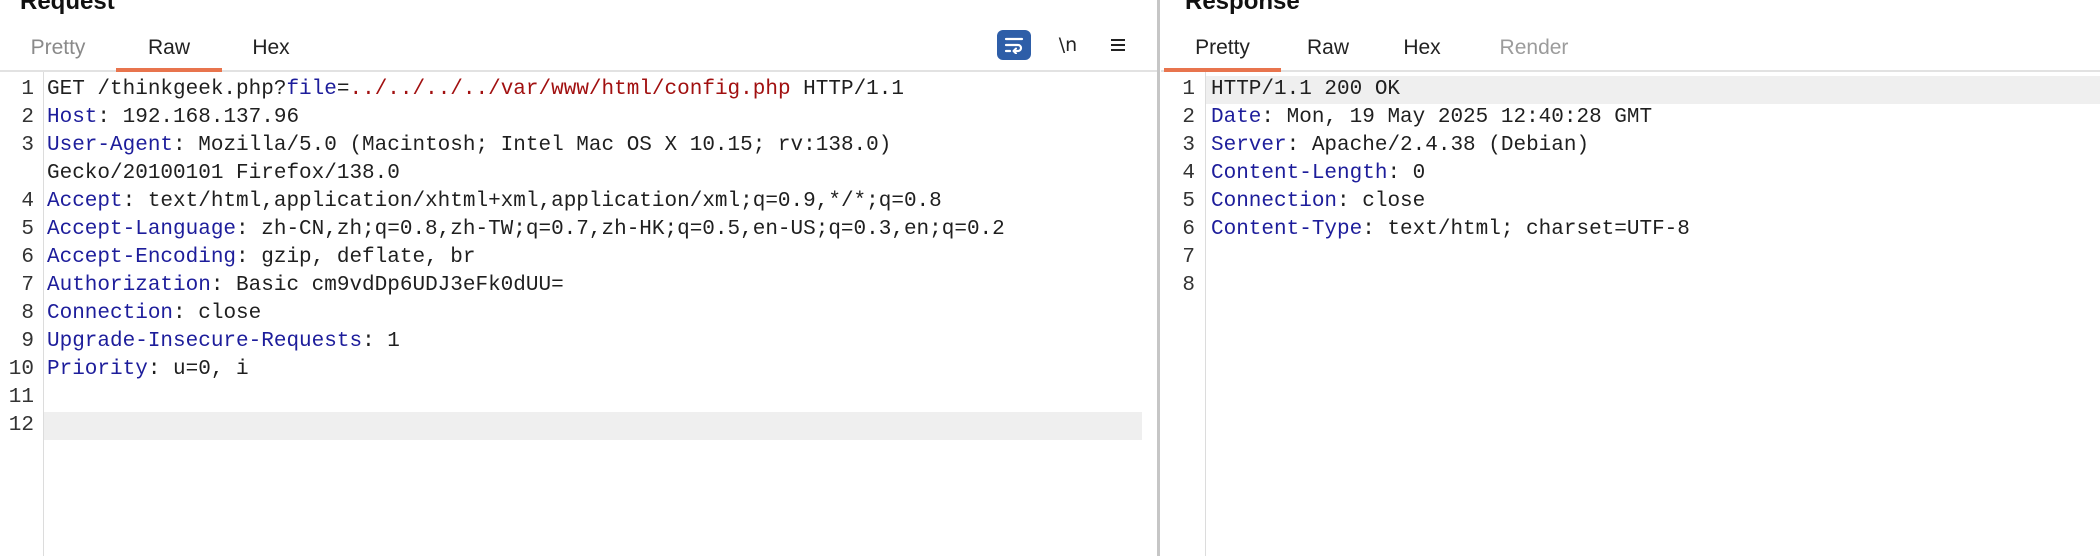  What do you see at coordinates (579, 258) in the screenshot?
I see `request-line: 6 Accept-Encoding: gzip, deflate, br` at bounding box center [579, 258].